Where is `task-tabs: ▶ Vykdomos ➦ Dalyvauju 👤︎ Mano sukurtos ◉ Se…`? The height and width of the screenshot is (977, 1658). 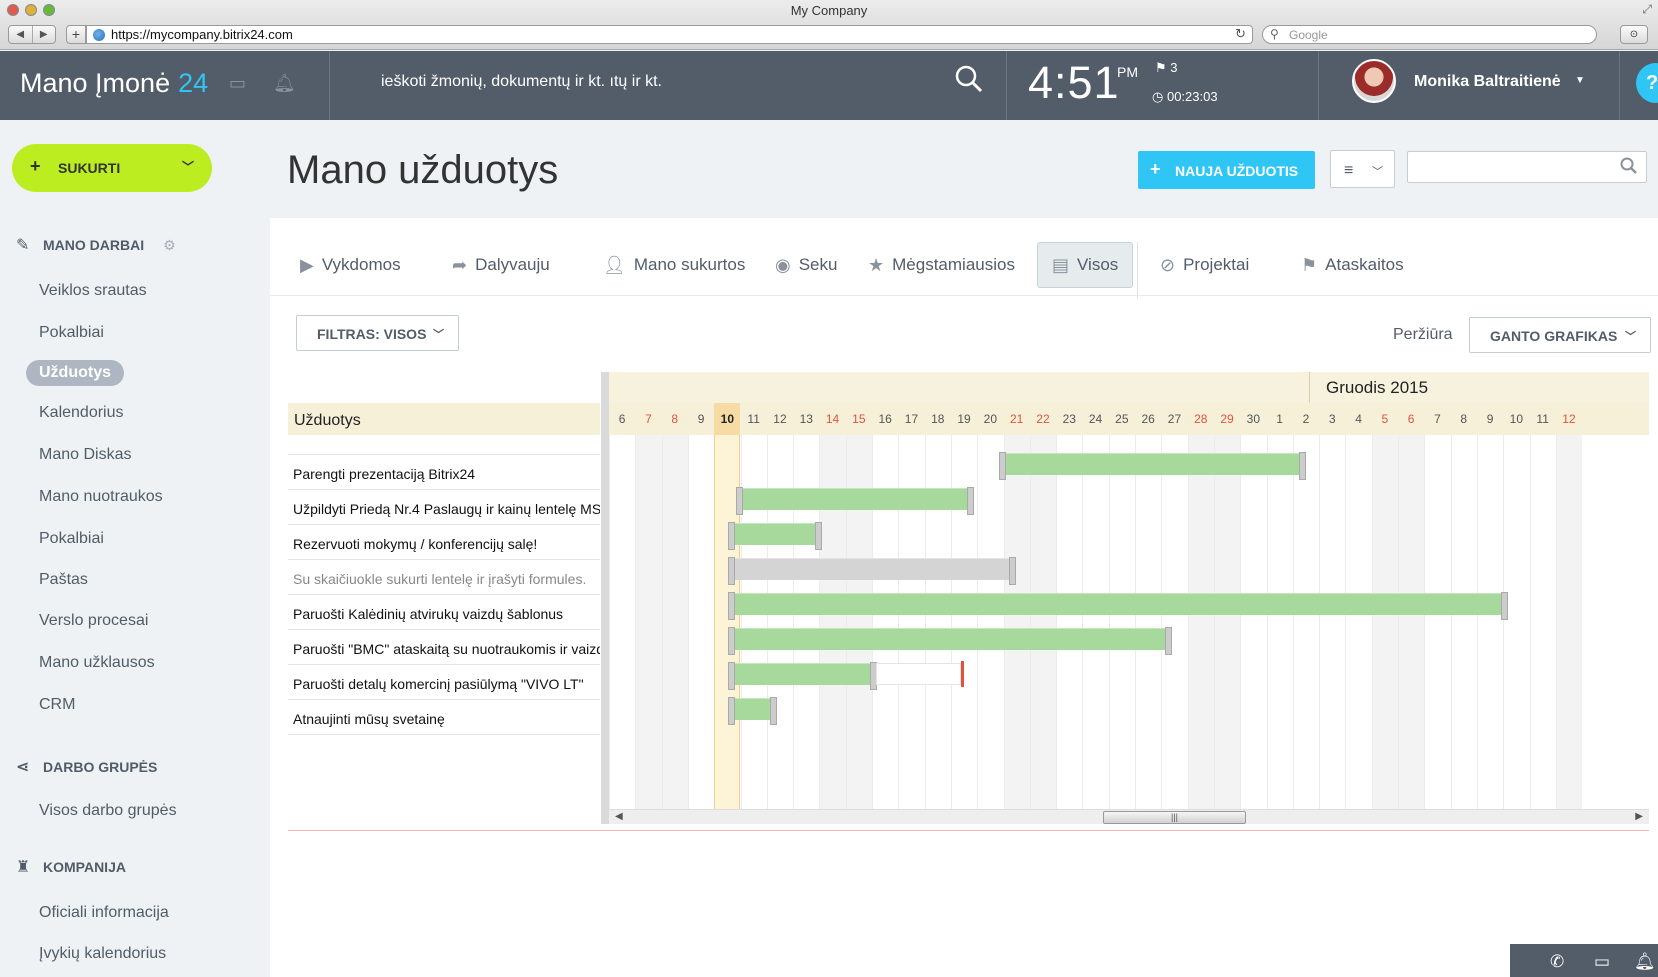 task-tabs: ▶ Vykdomos ➦ Dalyvauju 👤︎ Mano sukurtos ◉ Se… is located at coordinates (964, 270).